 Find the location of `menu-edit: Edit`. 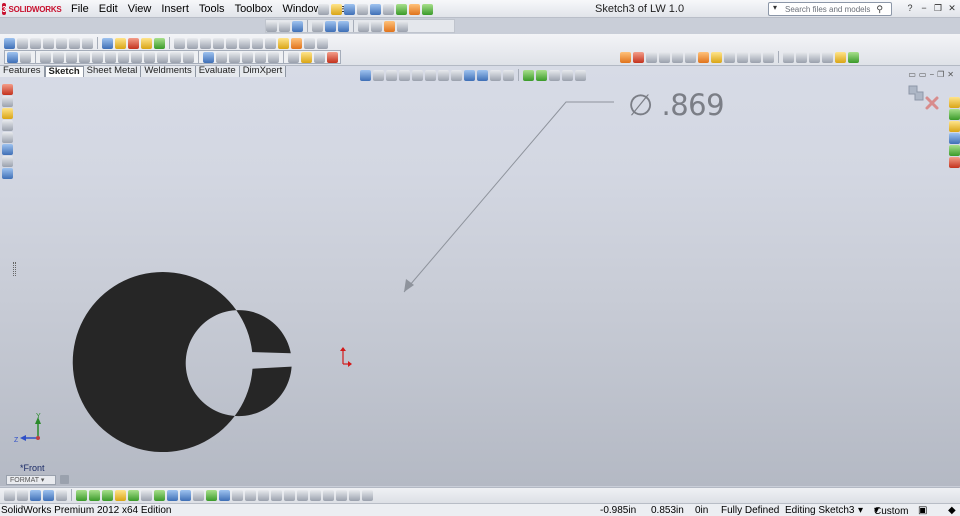

menu-edit: Edit is located at coordinates (108, 9).